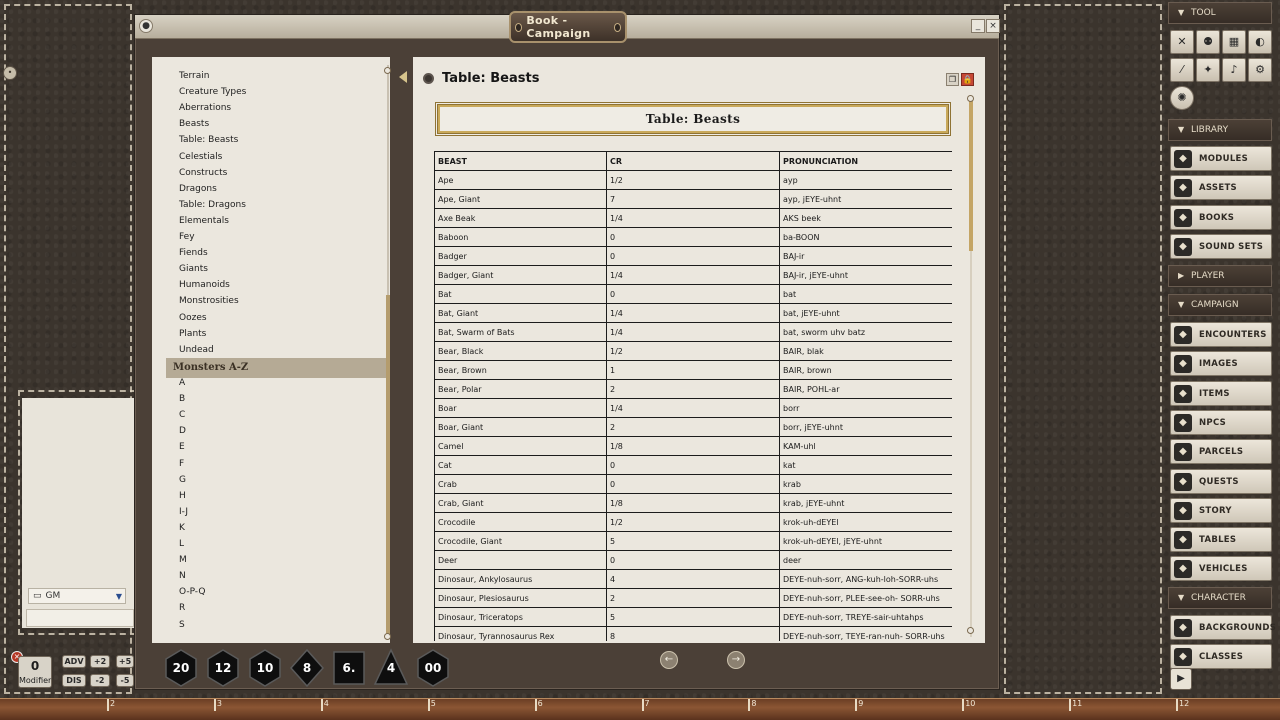  What do you see at coordinates (391, 668) in the screenshot?
I see `d4-die-icon: 4` at bounding box center [391, 668].